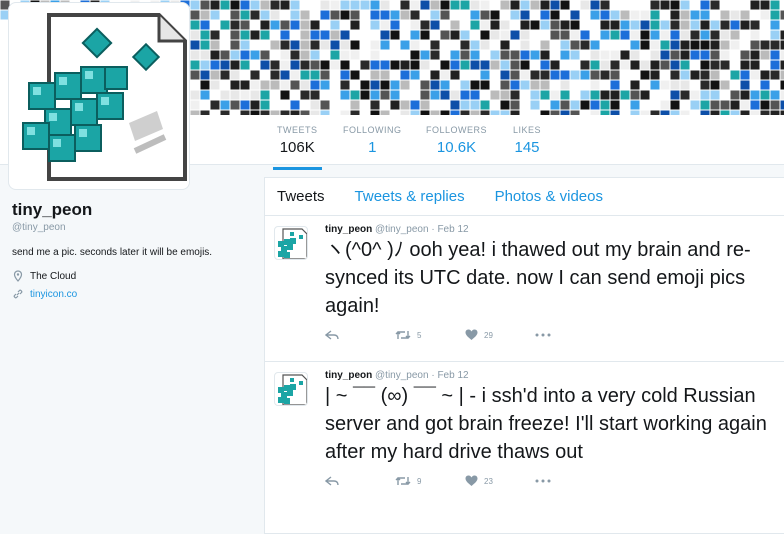 Image resolution: width=784 pixels, height=534 pixels. What do you see at coordinates (419, 335) in the screenshot?
I see `retweet-count: 5` at bounding box center [419, 335].